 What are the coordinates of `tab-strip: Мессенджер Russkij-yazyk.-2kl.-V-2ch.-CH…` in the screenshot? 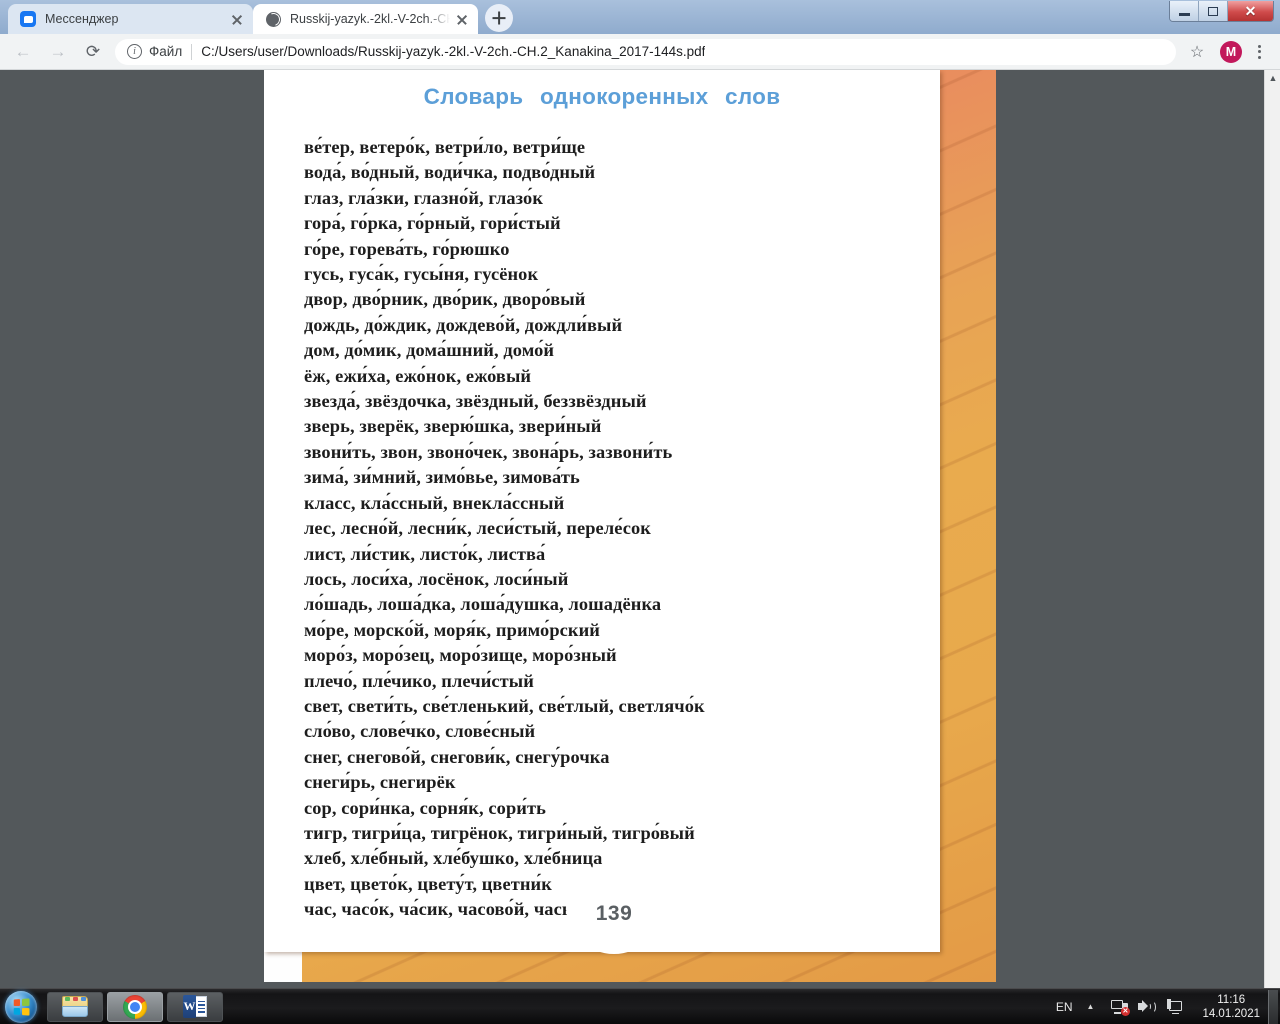 It's located at (640, 17).